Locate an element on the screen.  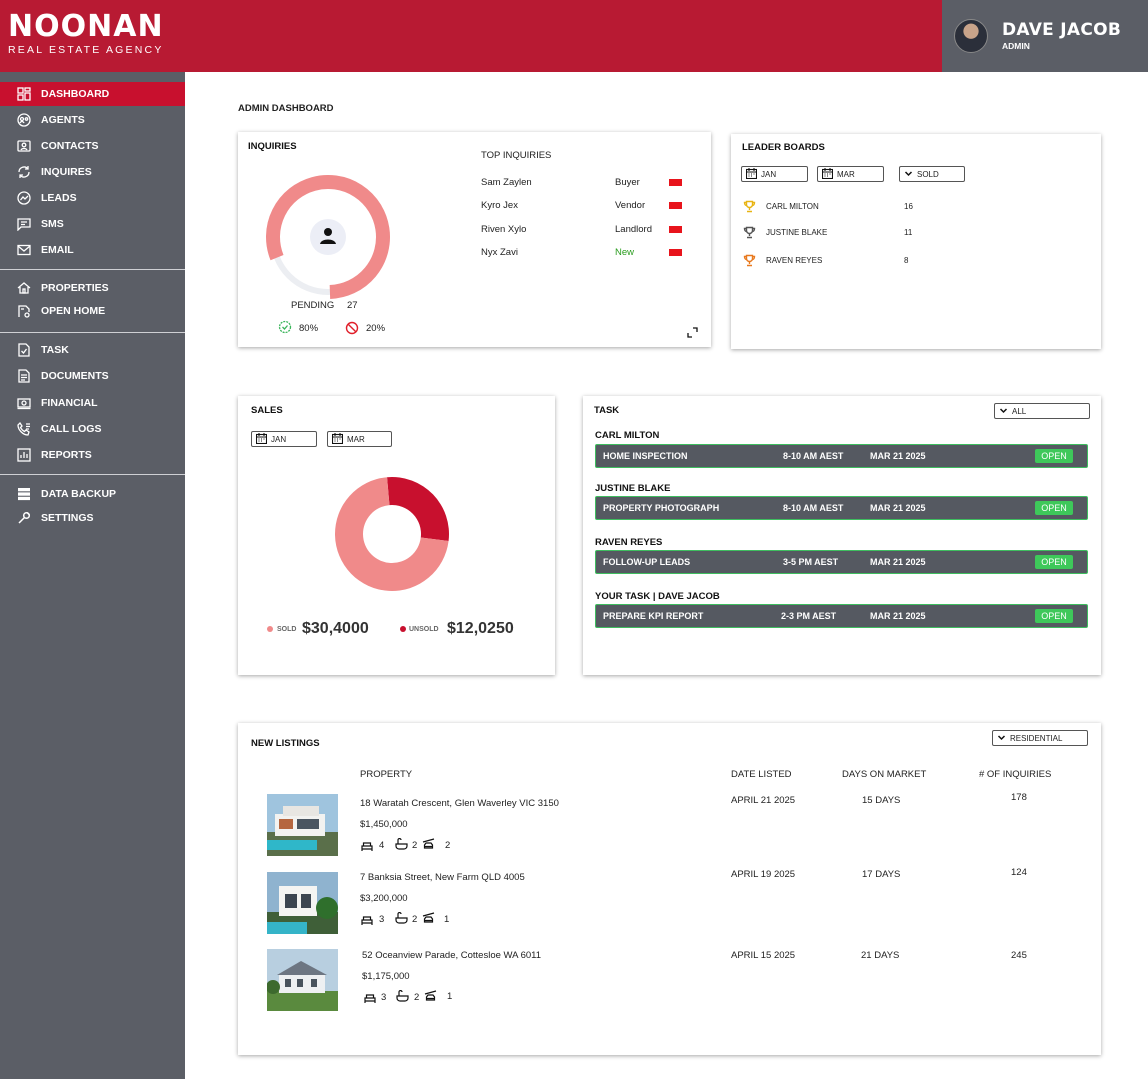
days-on-market: 17 DAYS is located at coordinates (881, 874).